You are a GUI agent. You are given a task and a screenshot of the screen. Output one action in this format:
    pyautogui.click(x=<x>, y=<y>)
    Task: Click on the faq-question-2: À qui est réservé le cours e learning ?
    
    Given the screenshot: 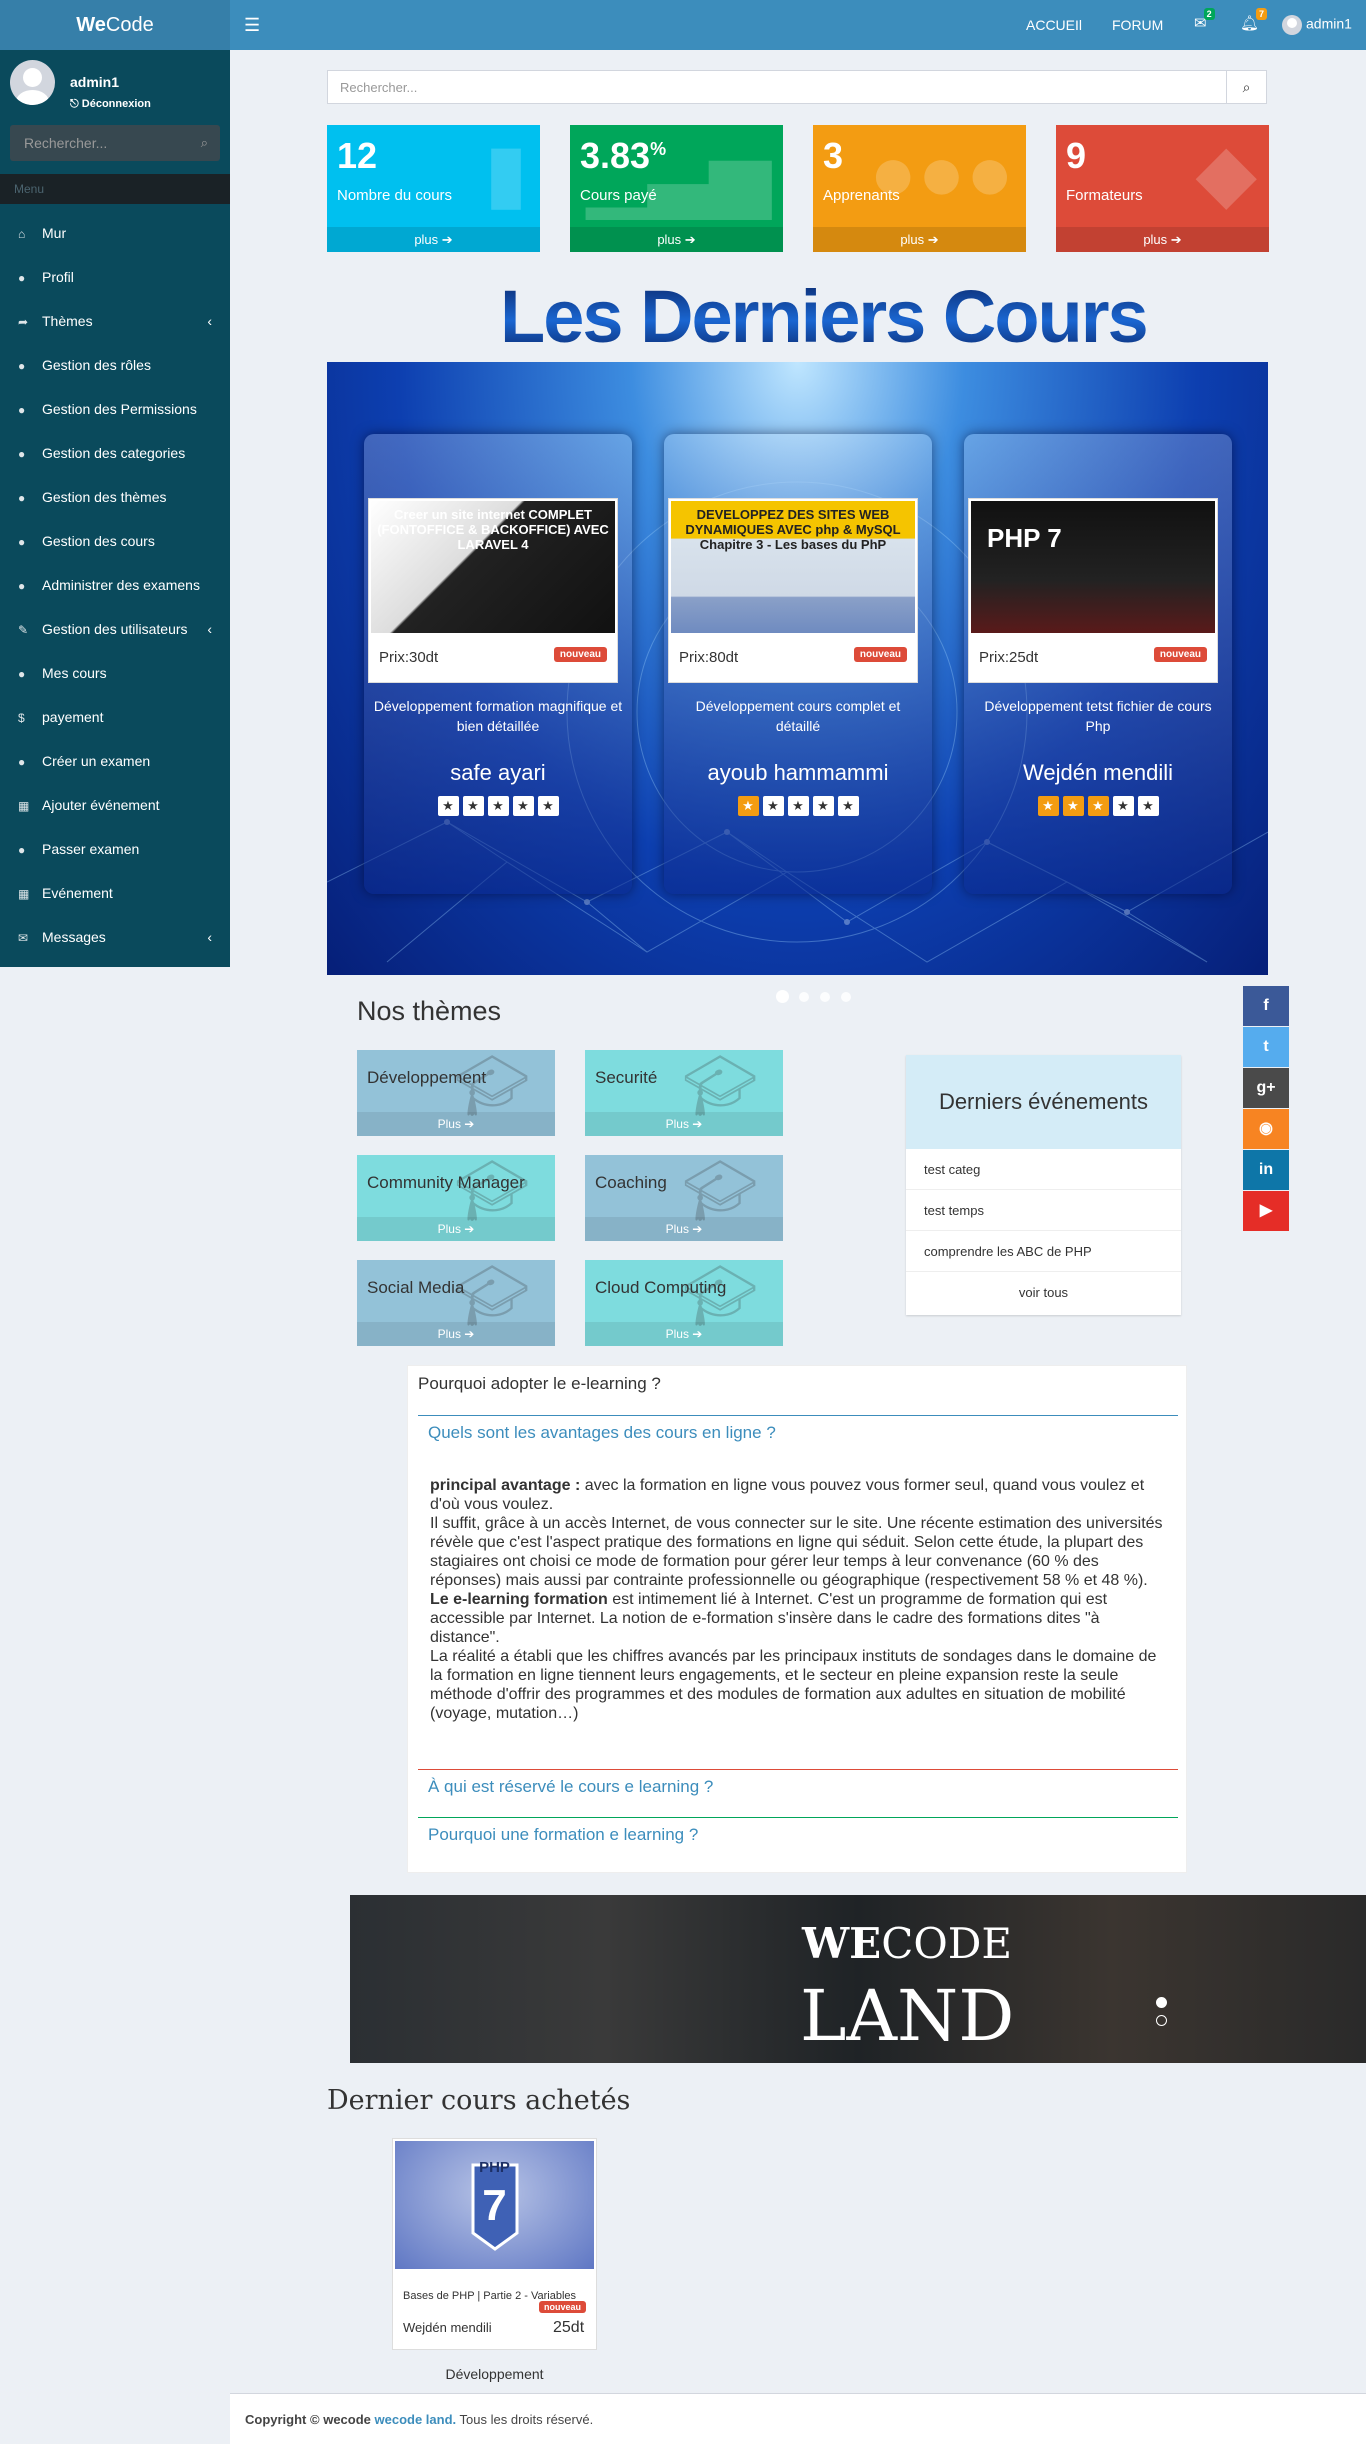 What is the action you would take?
    pyautogui.click(x=798, y=1788)
    